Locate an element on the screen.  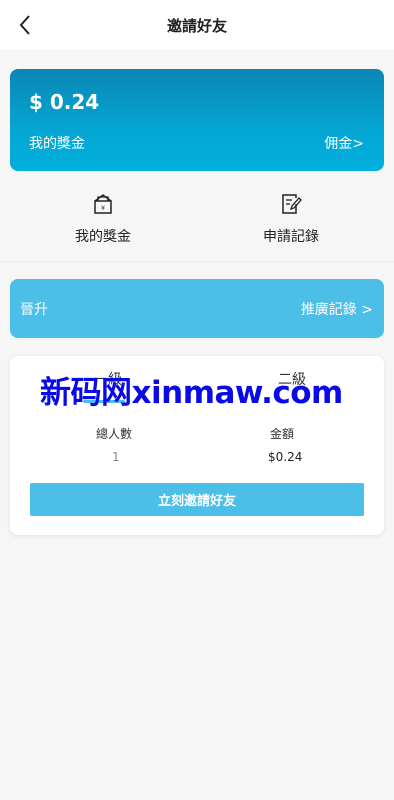
my-reward-action: ¥ 我的獎金 is located at coordinates (103, 220).